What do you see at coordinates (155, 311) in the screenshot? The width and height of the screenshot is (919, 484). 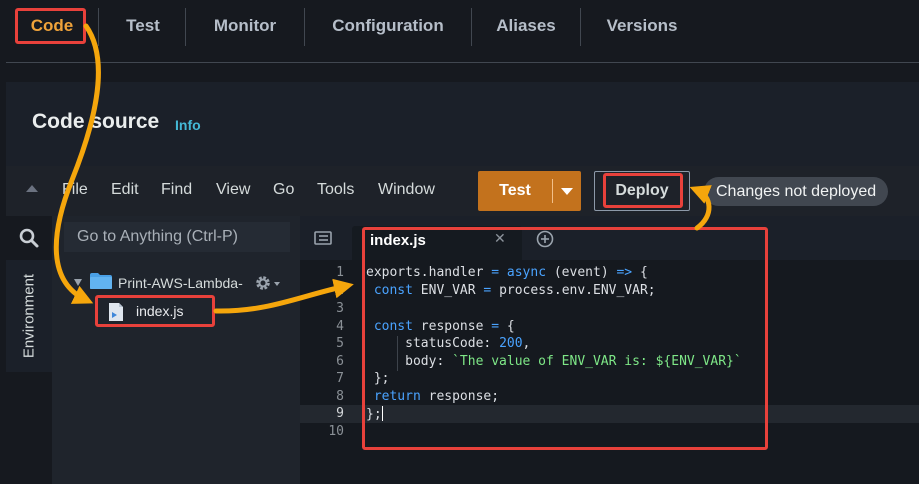 I see `annotation-box-index-file` at bounding box center [155, 311].